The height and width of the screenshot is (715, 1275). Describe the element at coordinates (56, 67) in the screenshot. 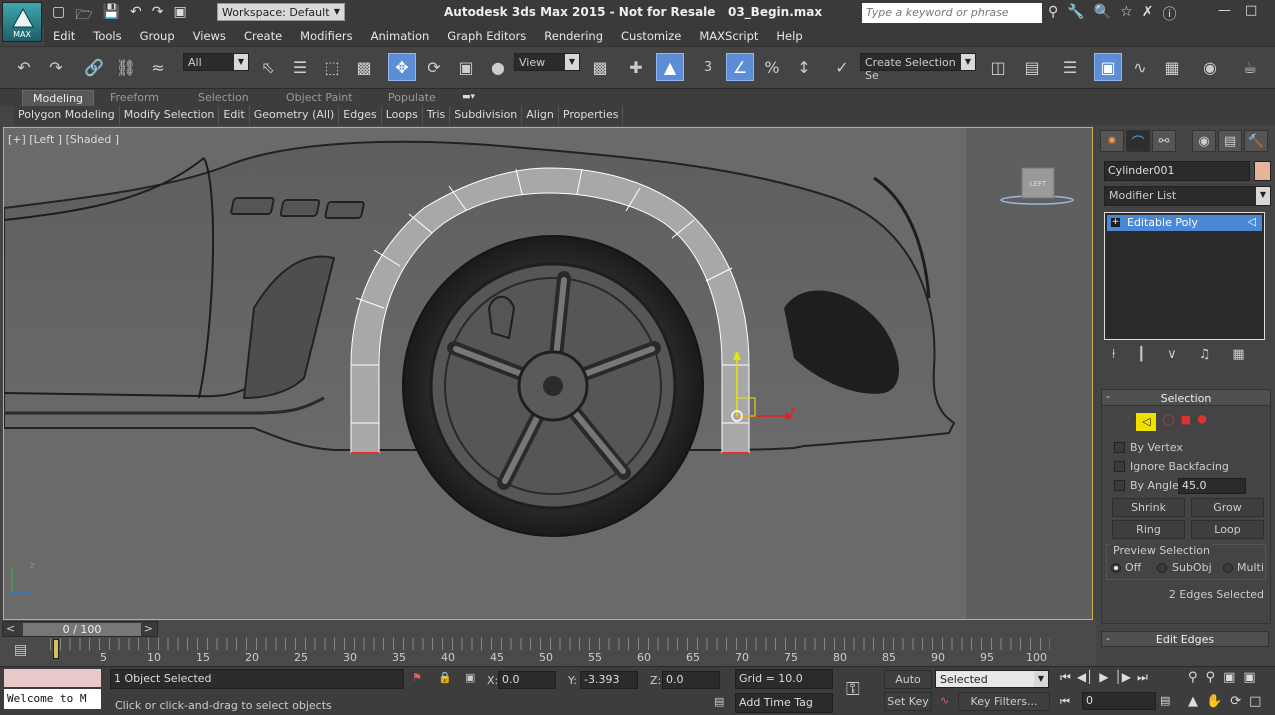

I see `redo-button: ↷` at that location.